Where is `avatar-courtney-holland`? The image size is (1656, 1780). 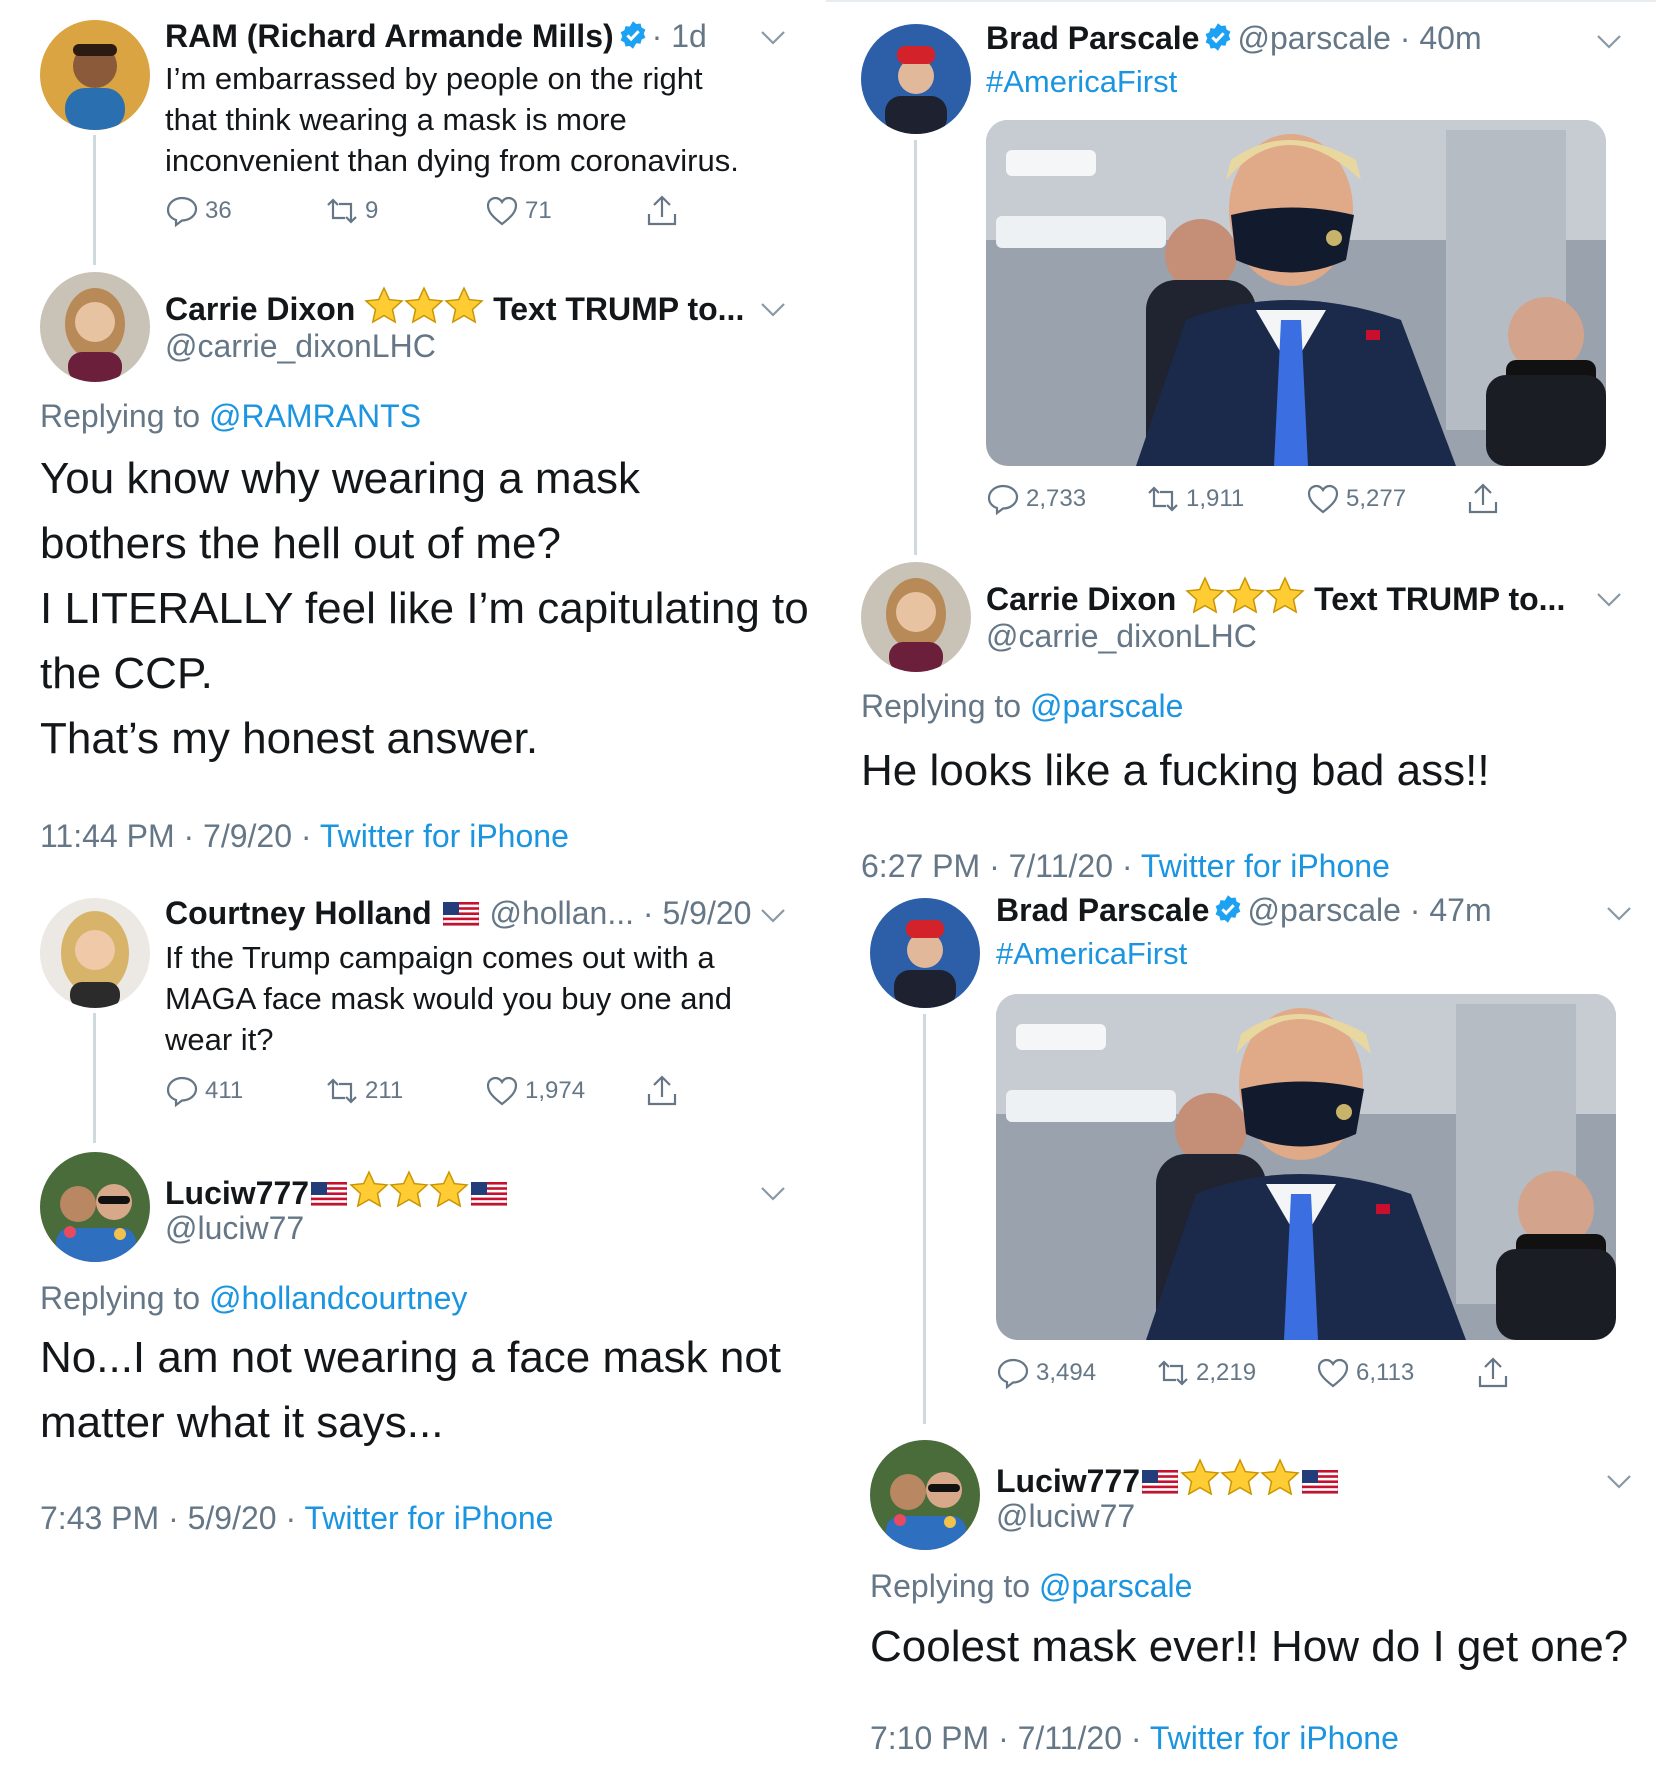
avatar-courtney-holland is located at coordinates (95, 953).